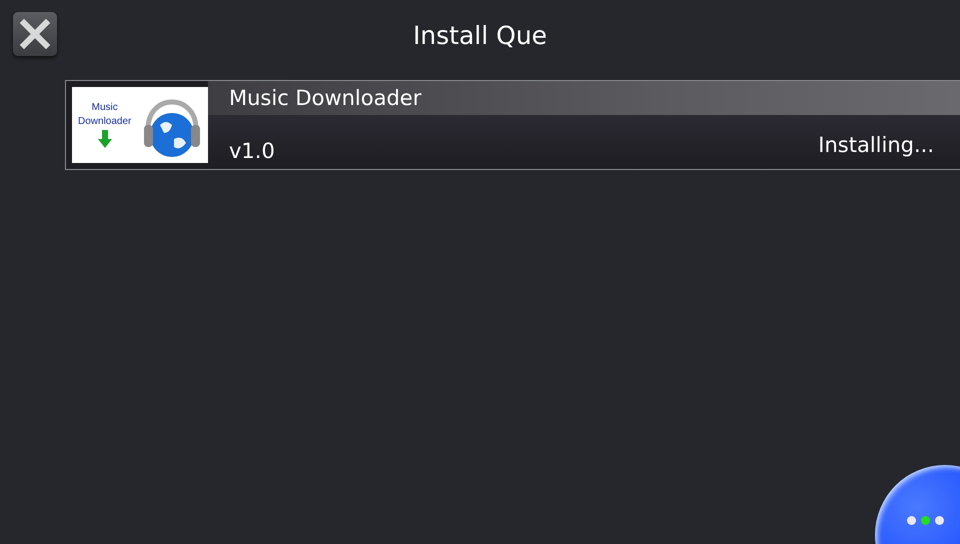 Image resolution: width=960 pixels, height=544 pixels. I want to click on close-icon, so click(35, 34).